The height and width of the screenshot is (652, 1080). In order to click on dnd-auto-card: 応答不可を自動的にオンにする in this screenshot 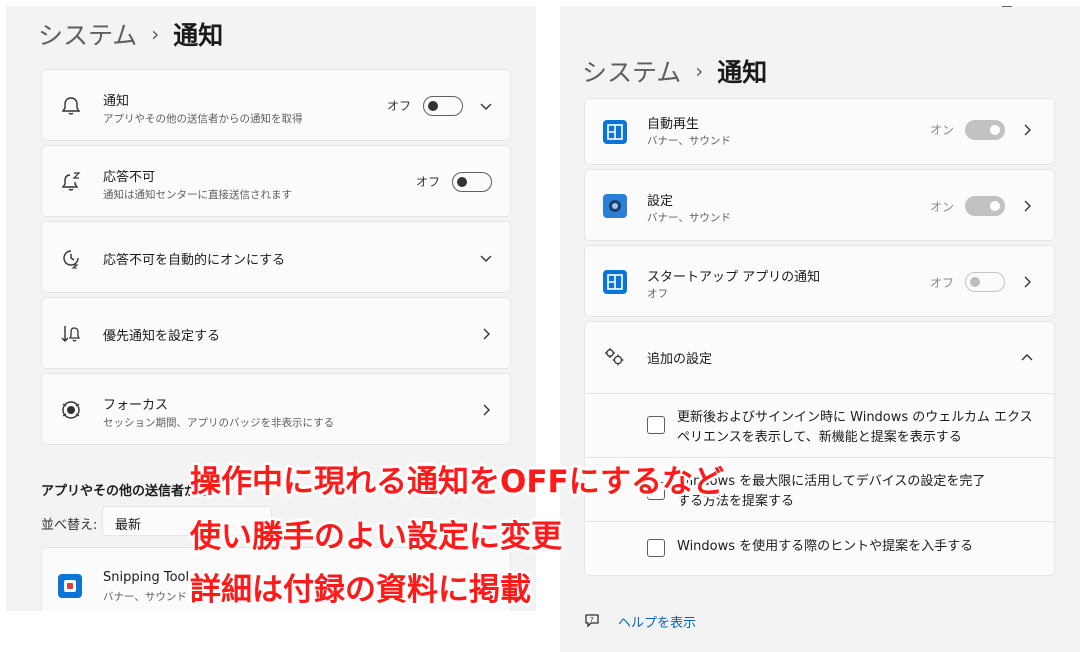, I will do `click(276, 257)`.